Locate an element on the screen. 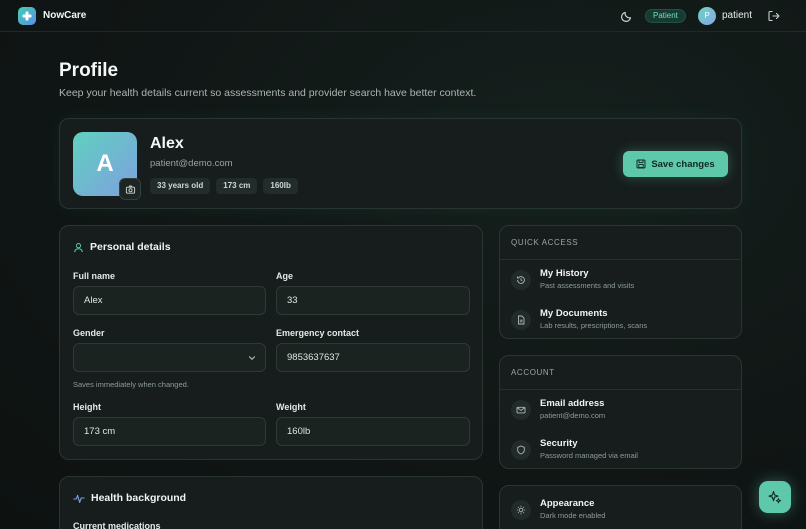 The image size is (806, 529). weight-label: Weight is located at coordinates (291, 407).